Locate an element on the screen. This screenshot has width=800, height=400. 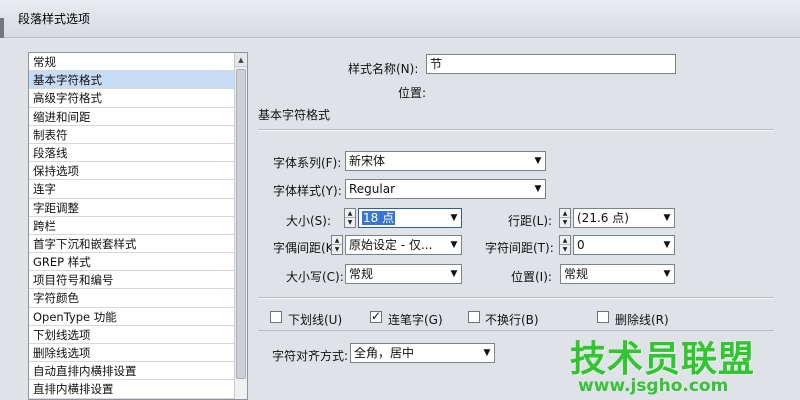
category-item: 下划线选项 is located at coordinates (132, 335).